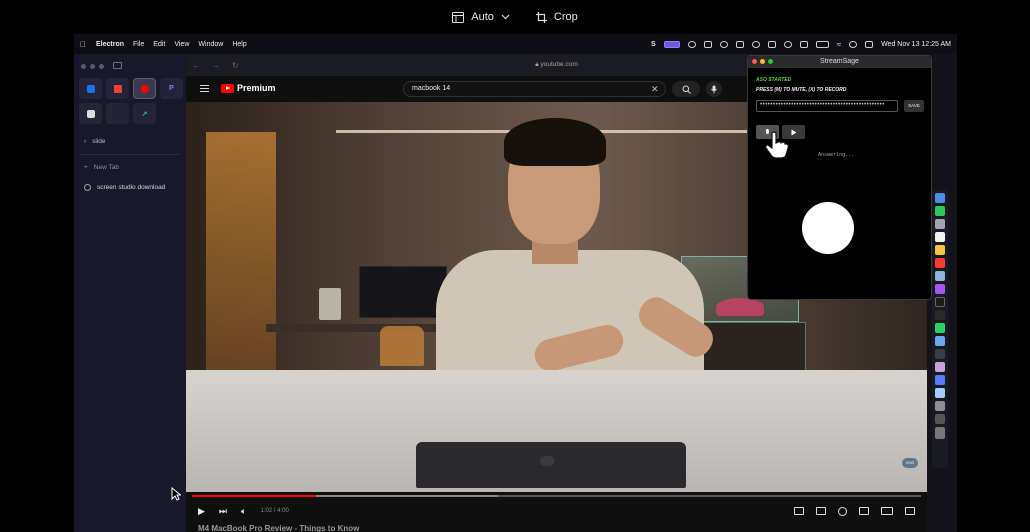 This screenshot has height=532, width=1030. I want to click on tab-label: screen studio download, so click(131, 187).